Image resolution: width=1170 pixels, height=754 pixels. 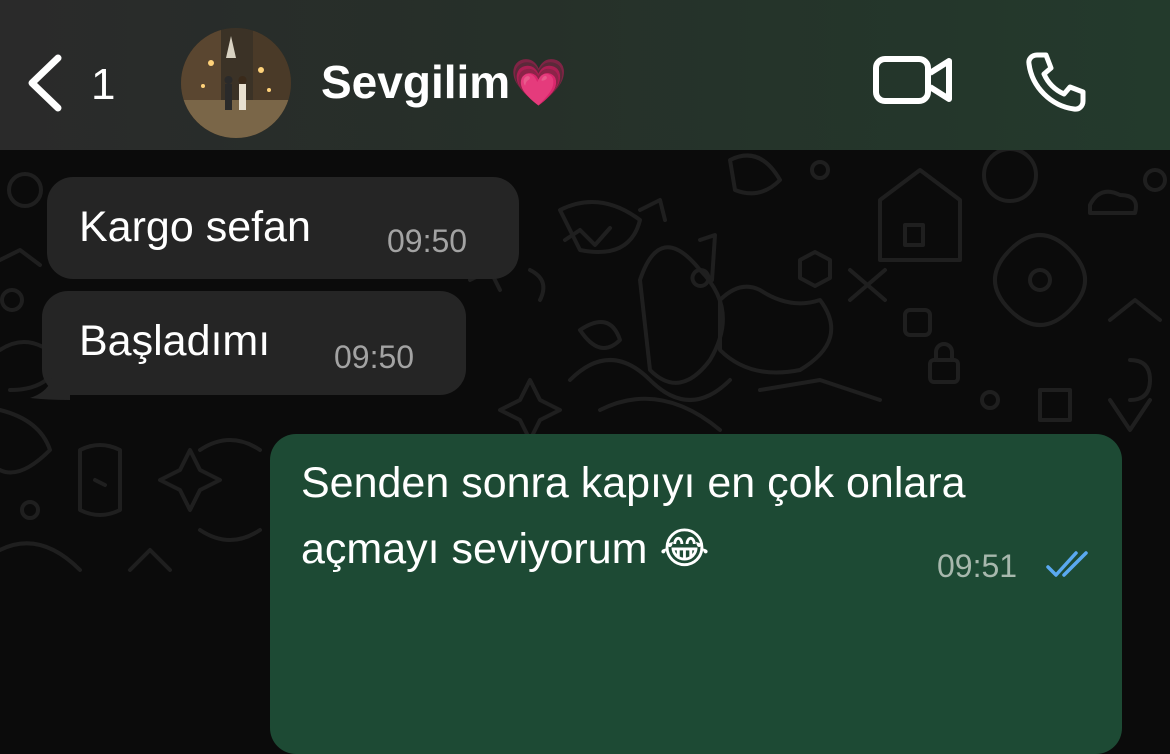 I want to click on message-text-line1: Senden sonra kapıyı en çok onlara, so click(x=633, y=483).